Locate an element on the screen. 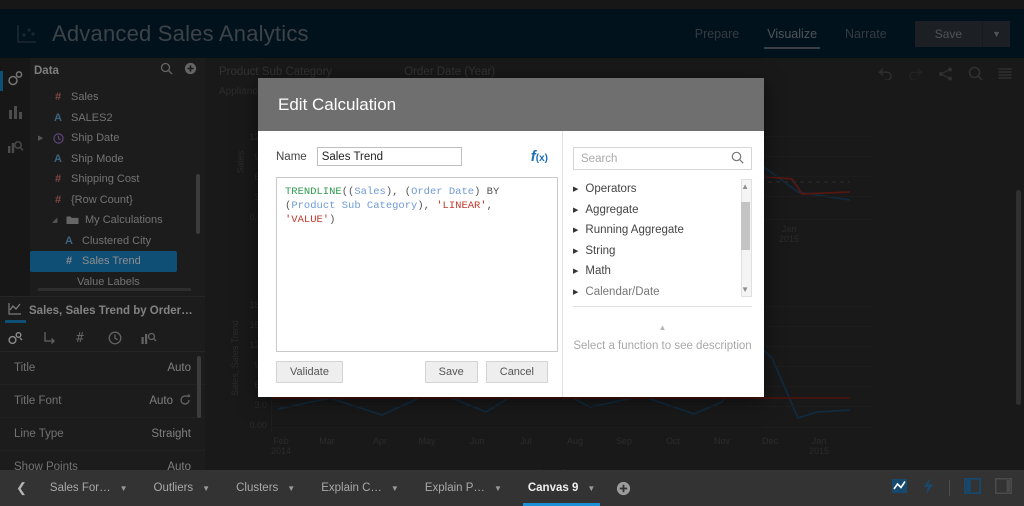 This screenshot has height=506, width=1024. right-panel-icon is located at coordinates (1003, 488).